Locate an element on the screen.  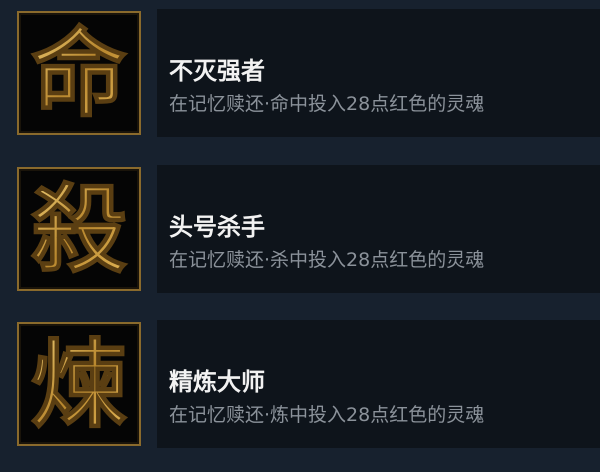
ming-glyph-icon: 命 is located at coordinates (79, 73).